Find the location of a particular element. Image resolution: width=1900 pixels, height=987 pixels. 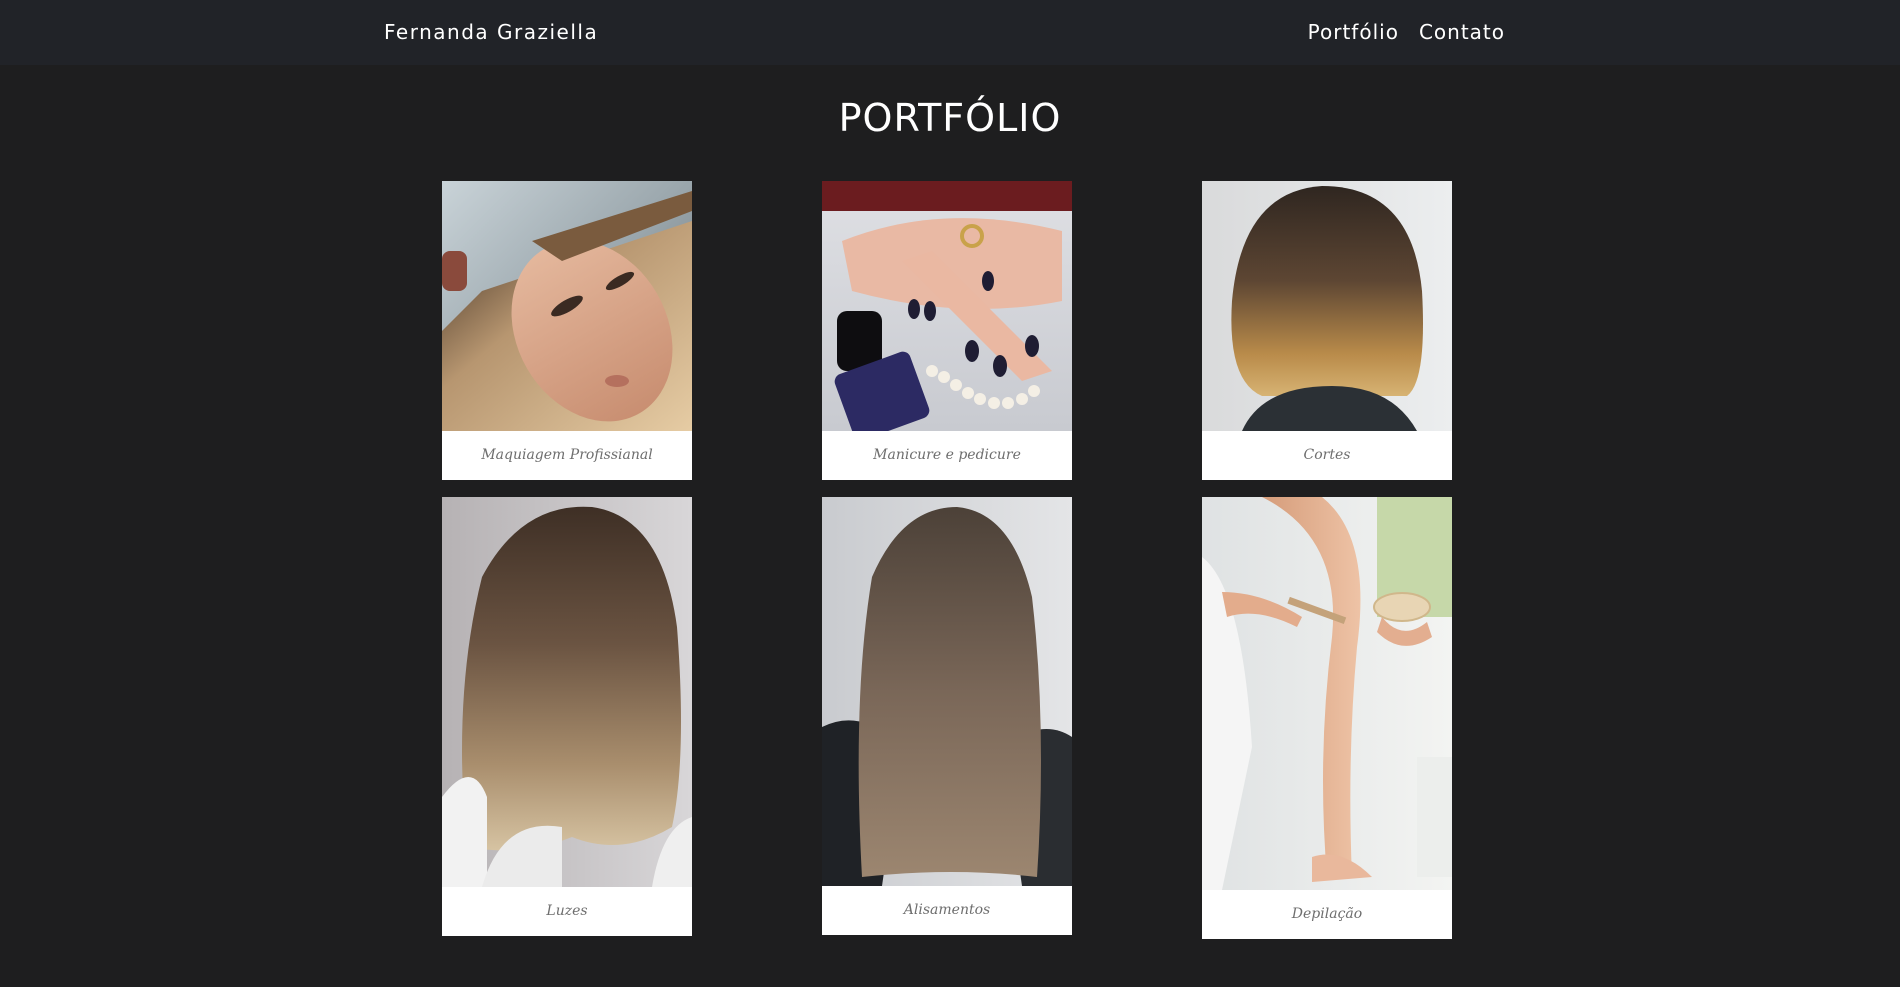

portfolio-card-depilacao: Depilação is located at coordinates (1327, 718).